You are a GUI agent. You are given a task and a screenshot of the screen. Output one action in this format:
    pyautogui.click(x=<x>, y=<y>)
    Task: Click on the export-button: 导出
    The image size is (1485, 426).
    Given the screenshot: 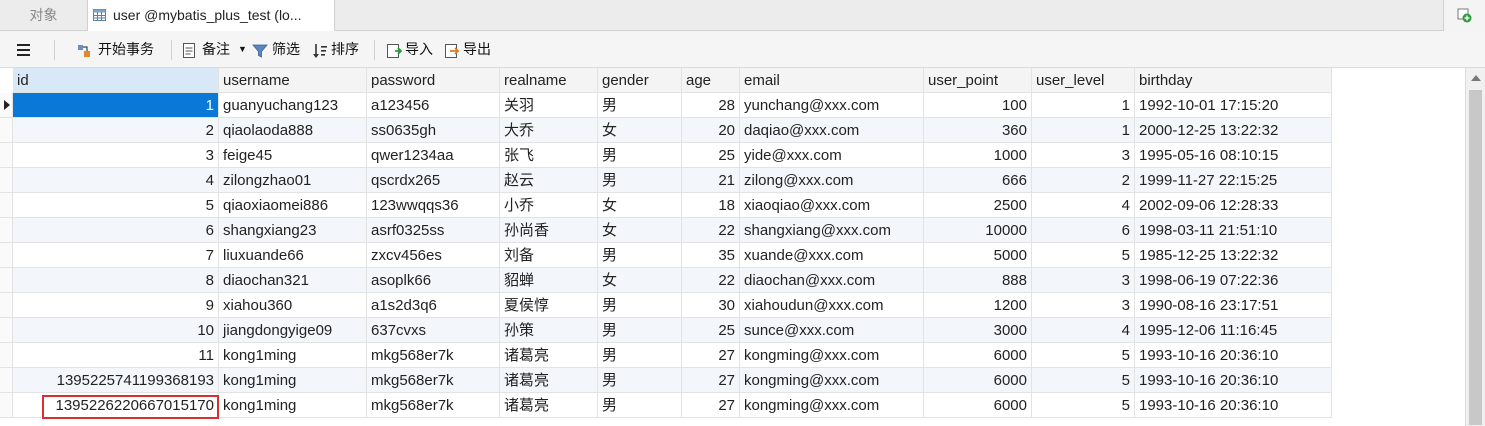 What is the action you would take?
    pyautogui.click(x=470, y=49)
    